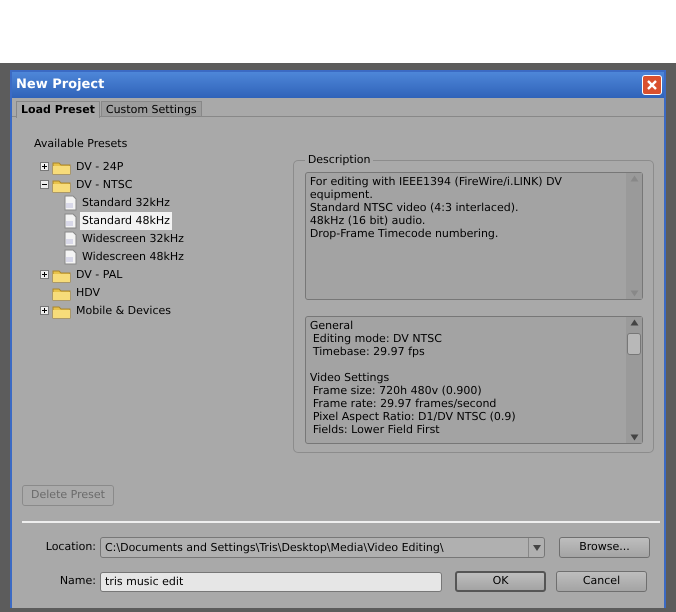  What do you see at coordinates (70, 547) in the screenshot?
I see `field-label: Location:` at bounding box center [70, 547].